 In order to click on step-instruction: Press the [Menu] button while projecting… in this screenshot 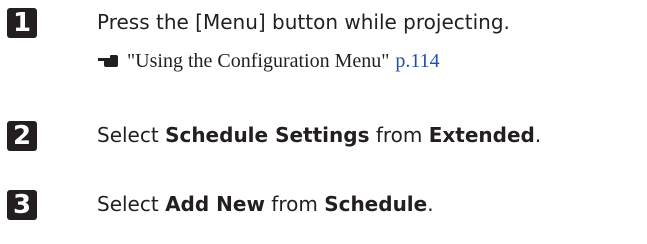, I will do `click(303, 22)`.